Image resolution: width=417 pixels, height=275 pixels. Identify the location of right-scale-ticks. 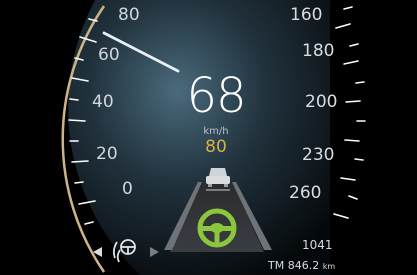
(349, 112).